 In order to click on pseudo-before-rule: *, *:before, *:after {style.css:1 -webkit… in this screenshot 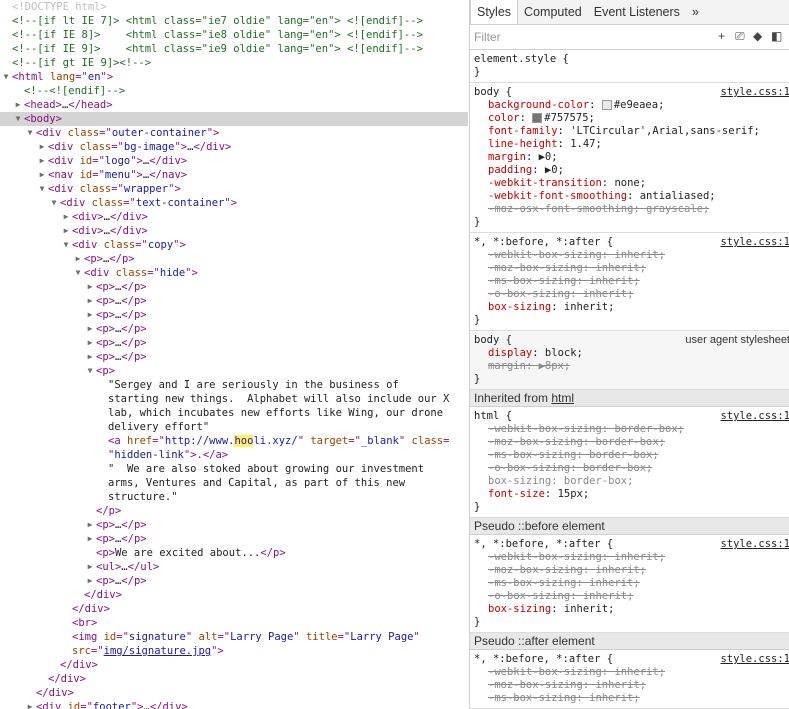, I will do `click(629, 584)`.